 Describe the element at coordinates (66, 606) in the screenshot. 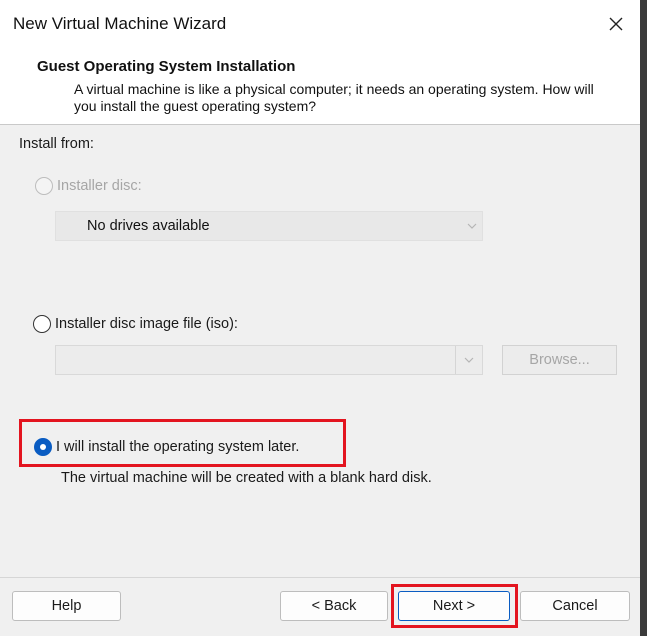

I see `help-button: Help` at that location.